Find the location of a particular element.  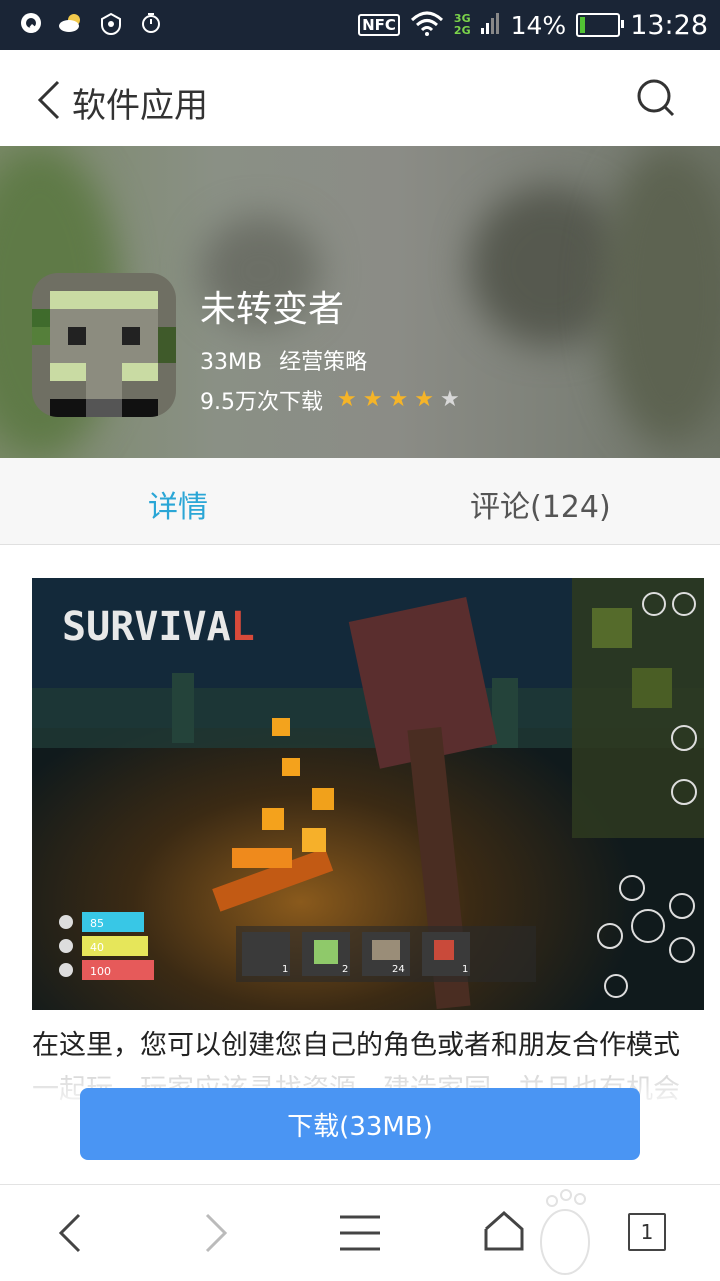

hud-bar-health: 85 is located at coordinates (97, 923).